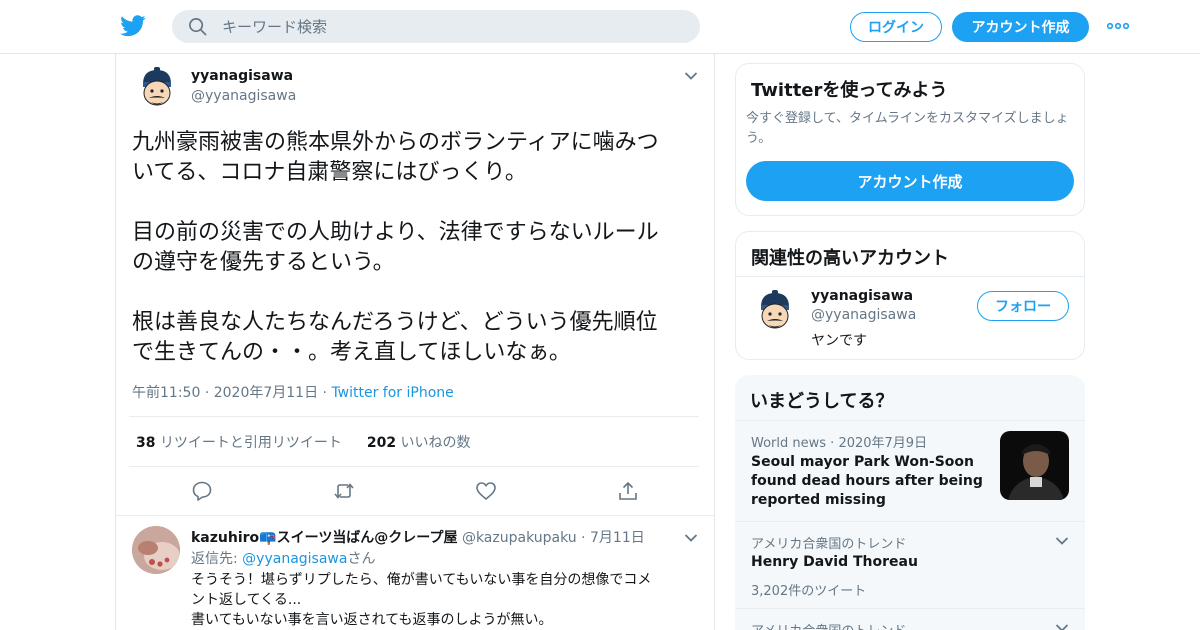  Describe the element at coordinates (324, 538) in the screenshot. I see `reply-author-name: kazuhiro📪スイーツ当ばん@クレープ屋` at that location.